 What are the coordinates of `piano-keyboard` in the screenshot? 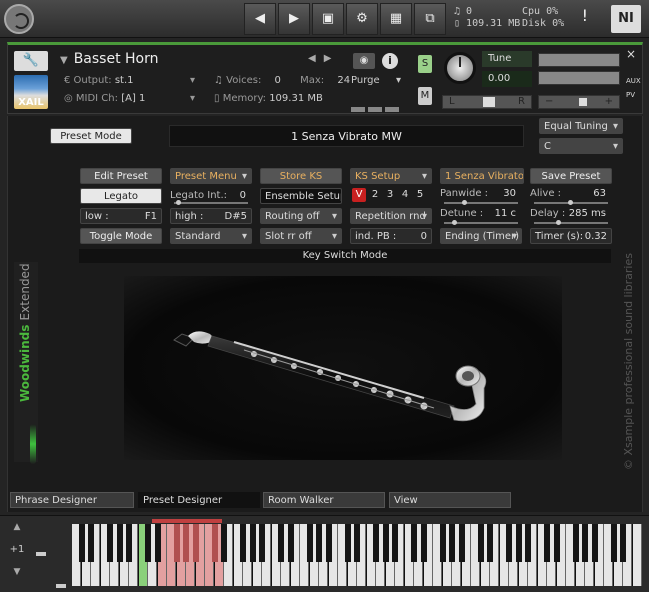 It's located at (357, 555).